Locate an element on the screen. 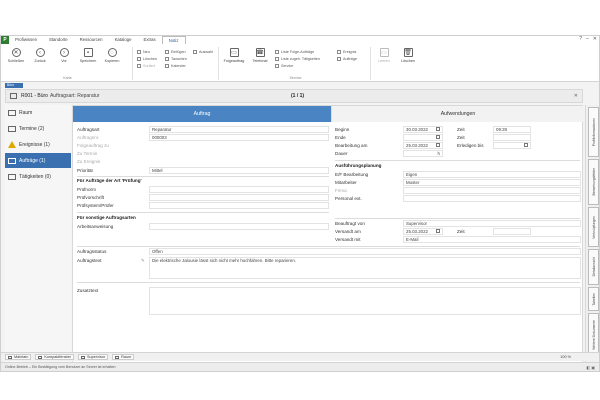 The width and height of the screenshot is (600, 400). work-instruction-field is located at coordinates (239, 226).